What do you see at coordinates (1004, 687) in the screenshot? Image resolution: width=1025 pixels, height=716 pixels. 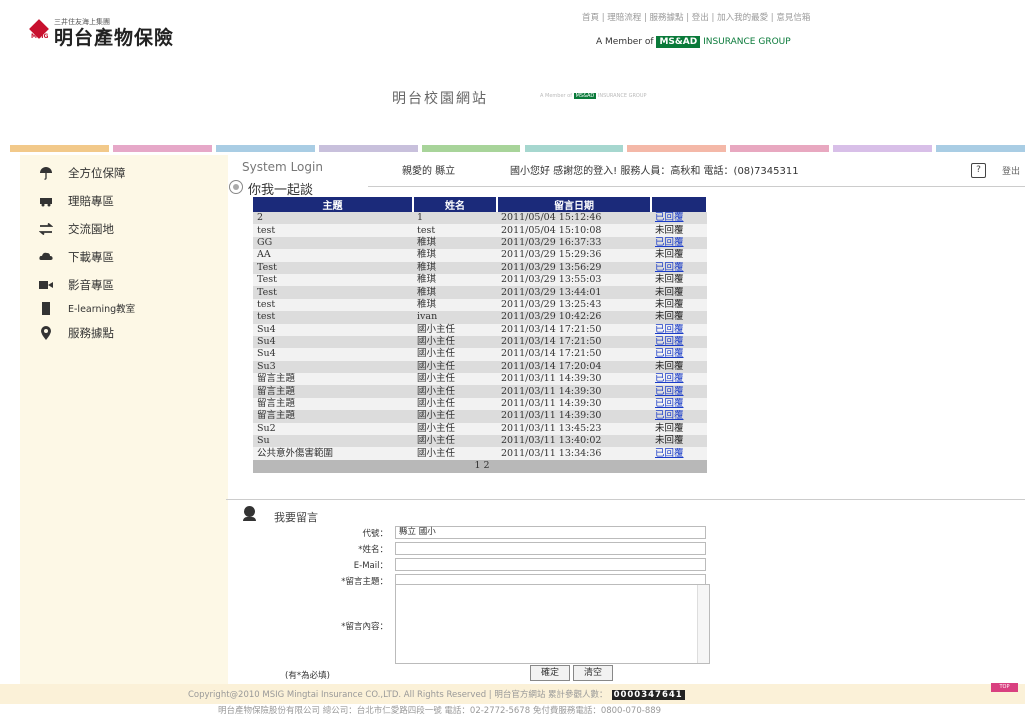 I see `back-to-top-button: TOP` at bounding box center [1004, 687].